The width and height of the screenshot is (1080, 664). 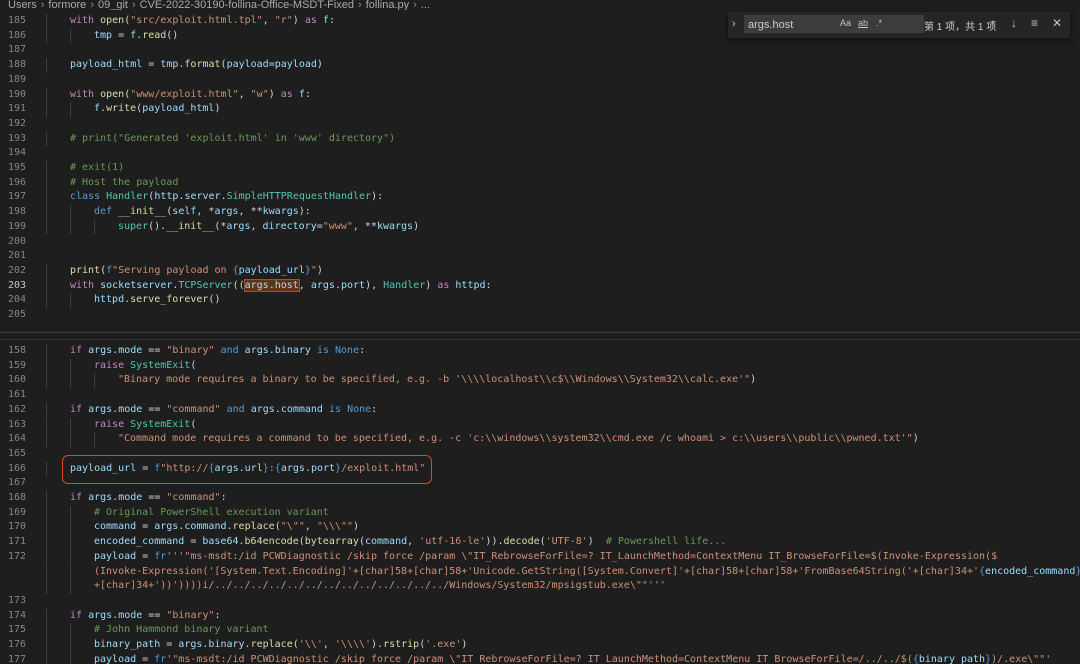 What do you see at coordinates (16, 285) in the screenshot?
I see `line-number: 203` at bounding box center [16, 285].